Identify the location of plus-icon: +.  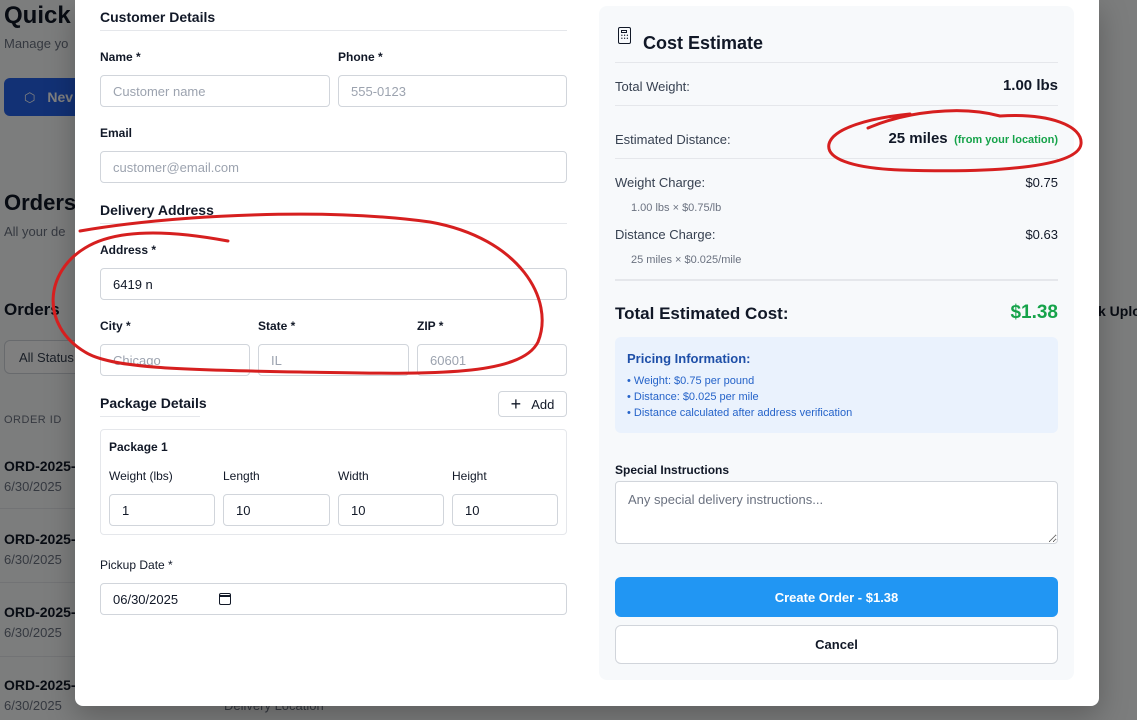
(516, 404).